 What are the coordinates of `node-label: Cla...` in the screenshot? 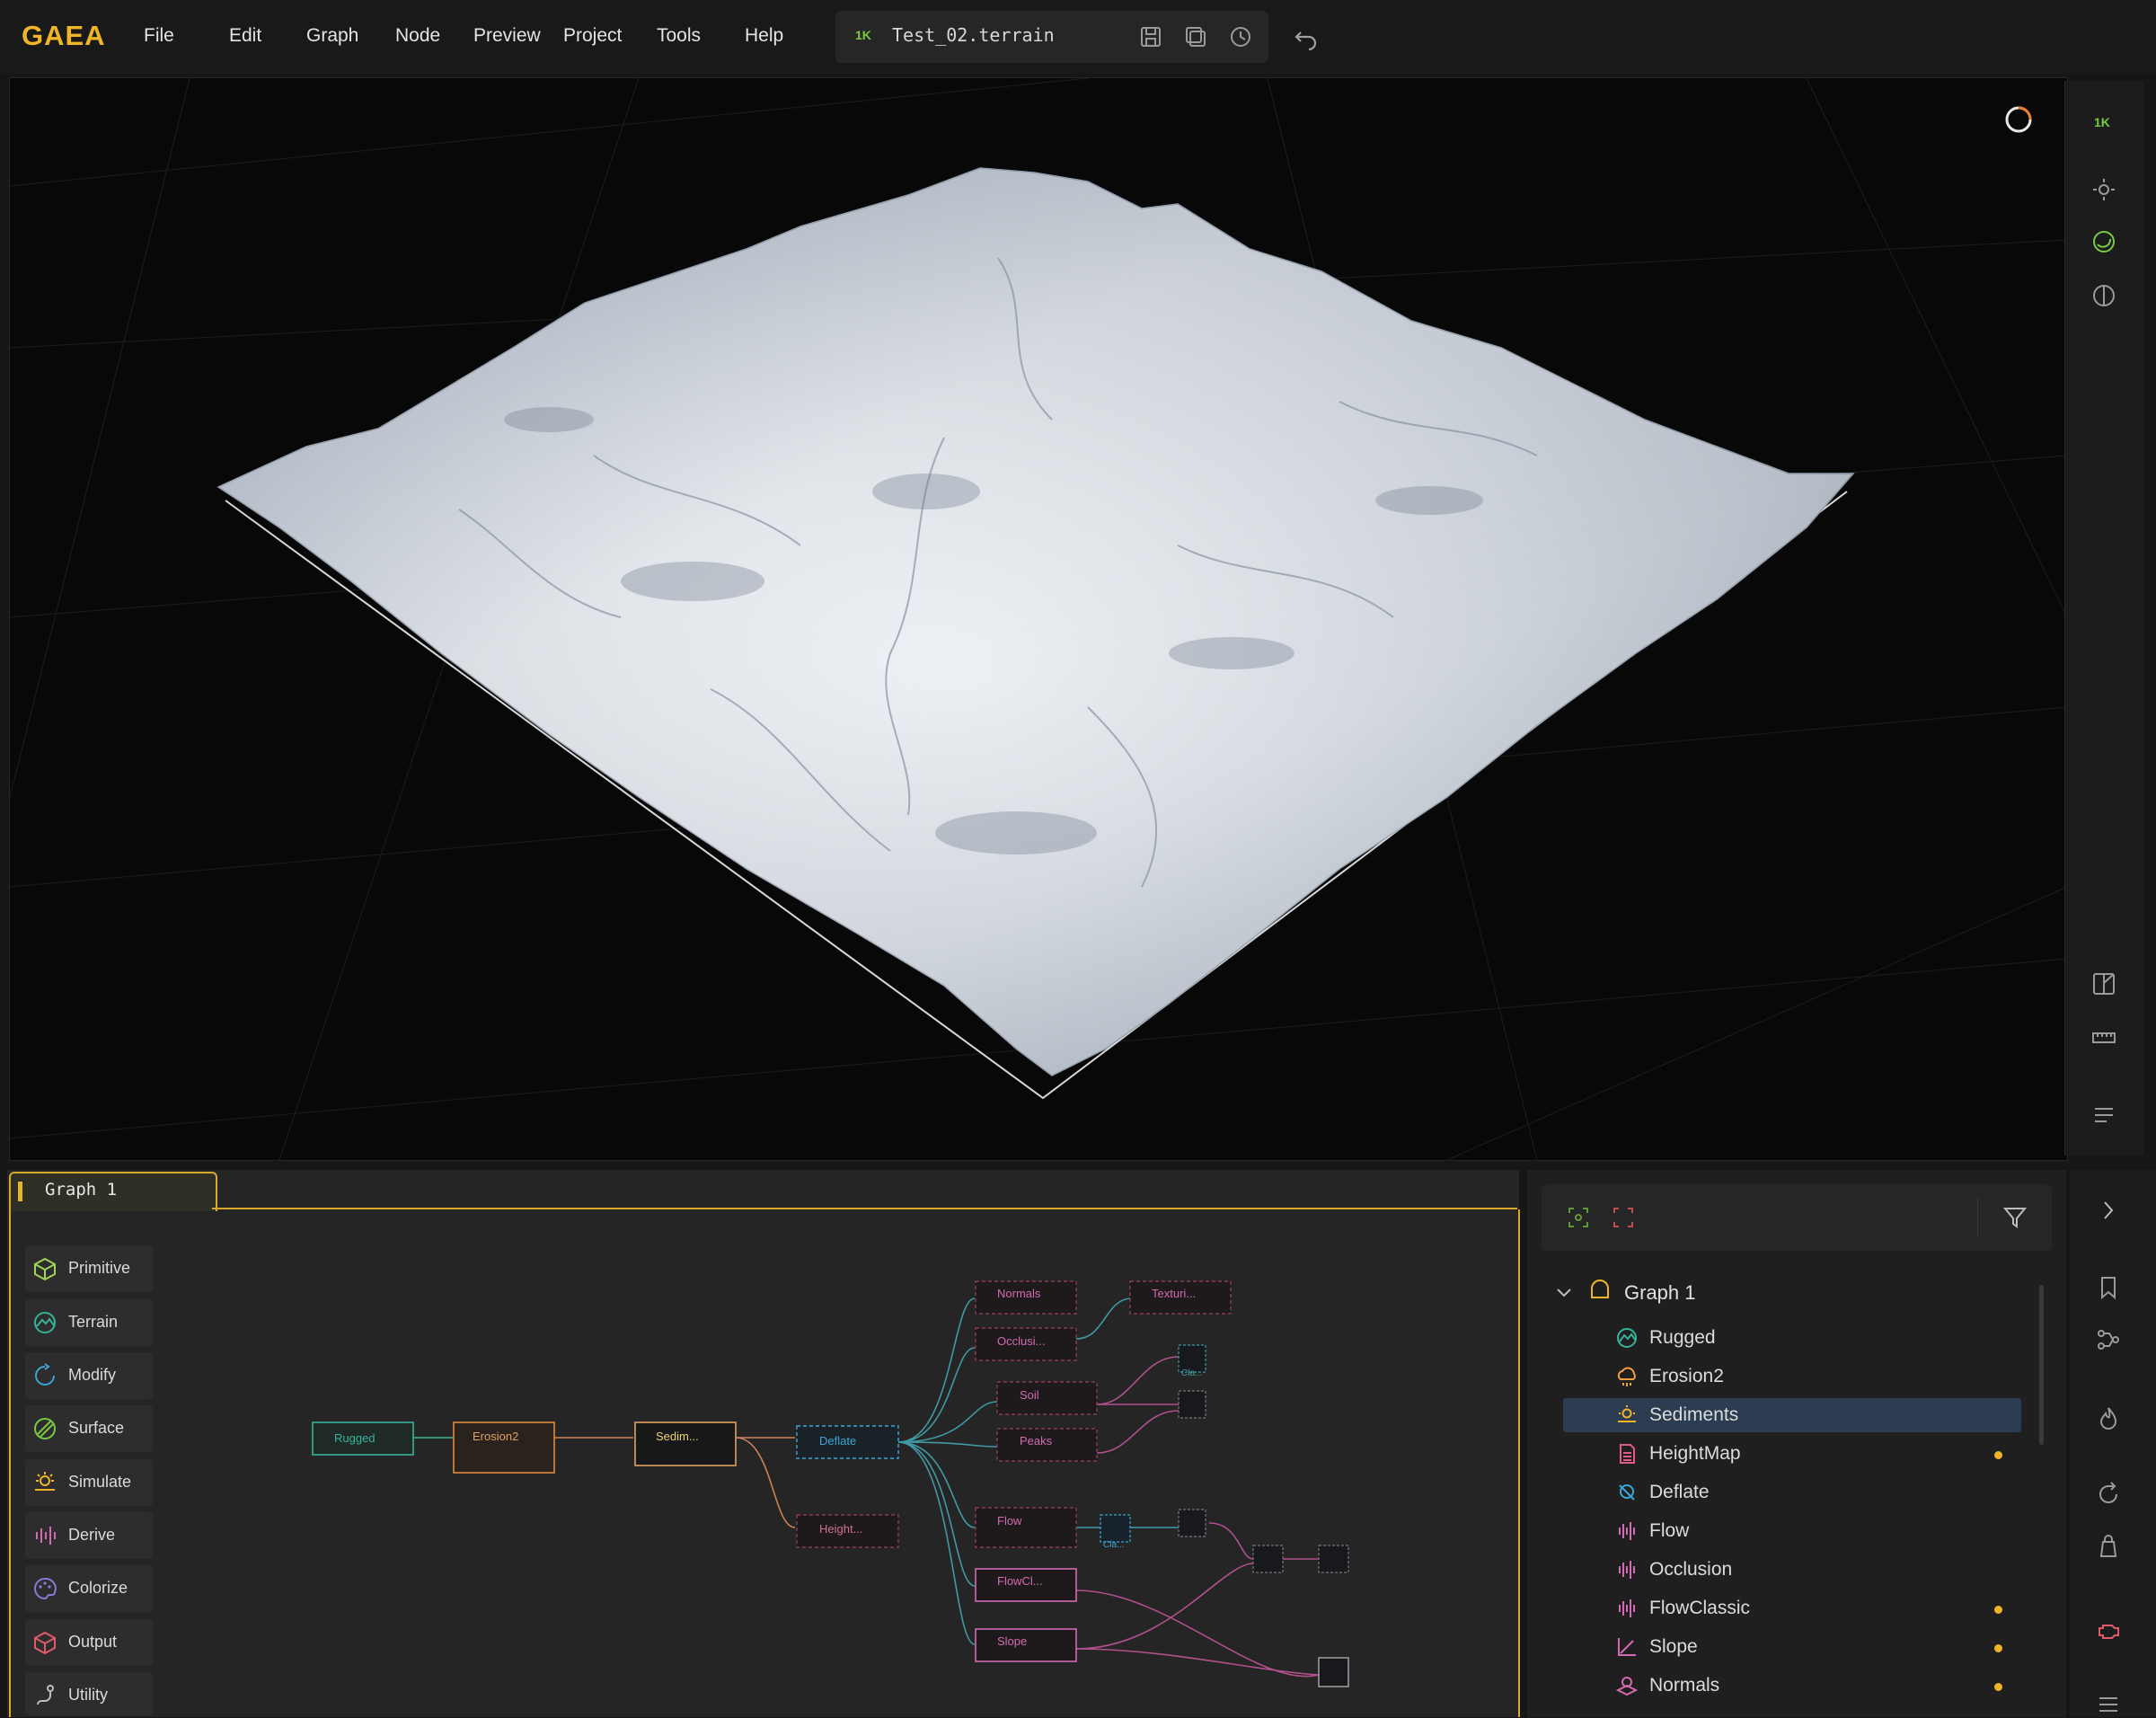 It's located at (1191, 1373).